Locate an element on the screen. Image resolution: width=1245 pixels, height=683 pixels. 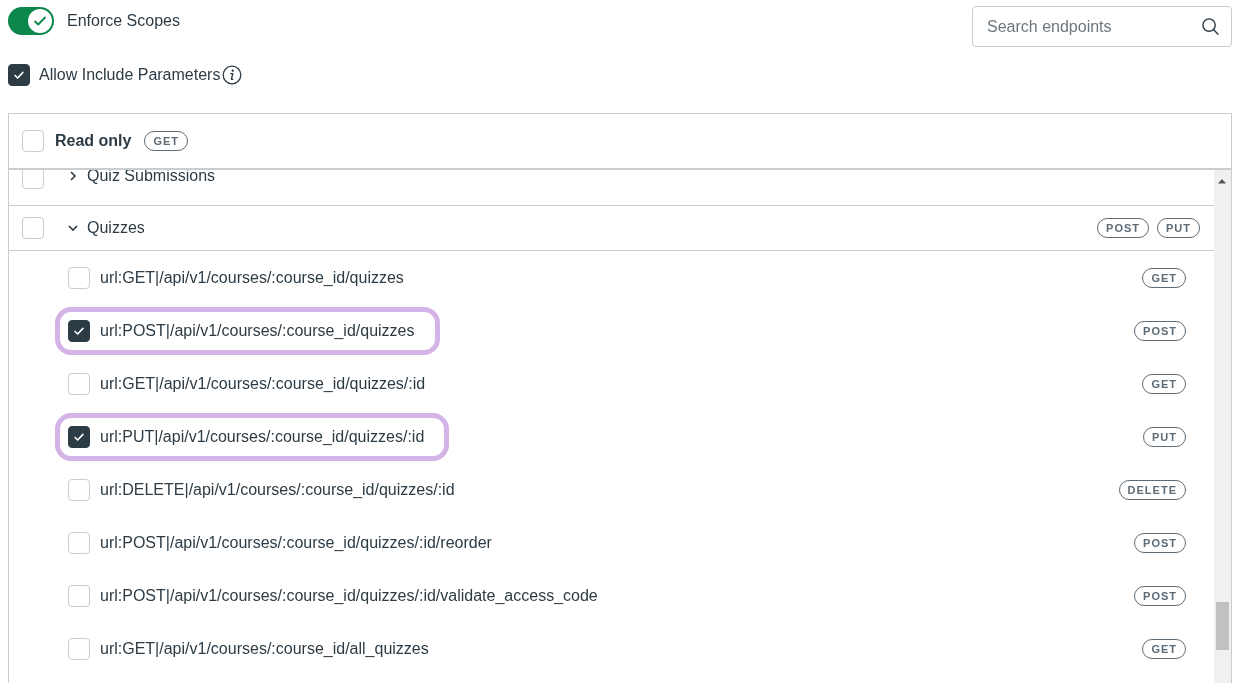
scrollbar is located at coordinates (1222, 426).